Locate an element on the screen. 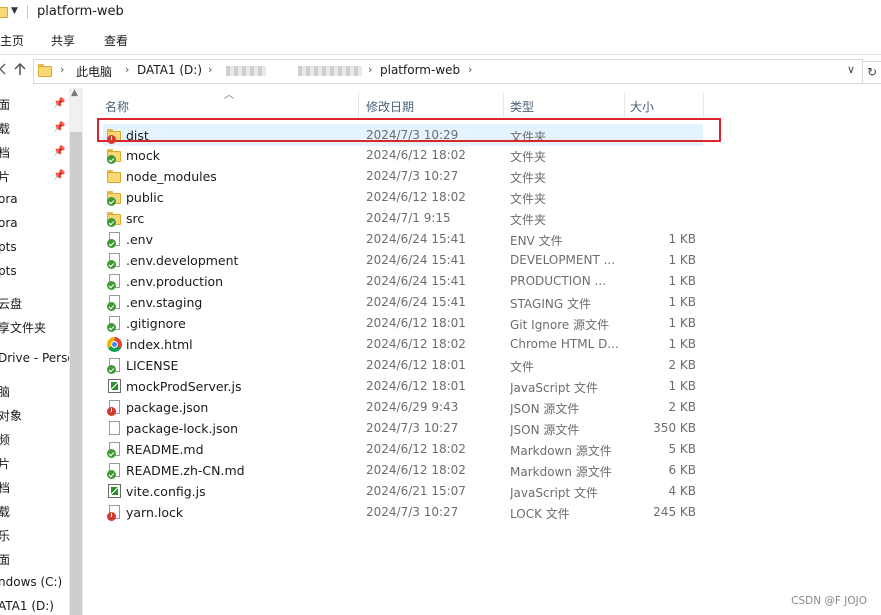  nav-scrollbar: ▲ is located at coordinates (76, 351).